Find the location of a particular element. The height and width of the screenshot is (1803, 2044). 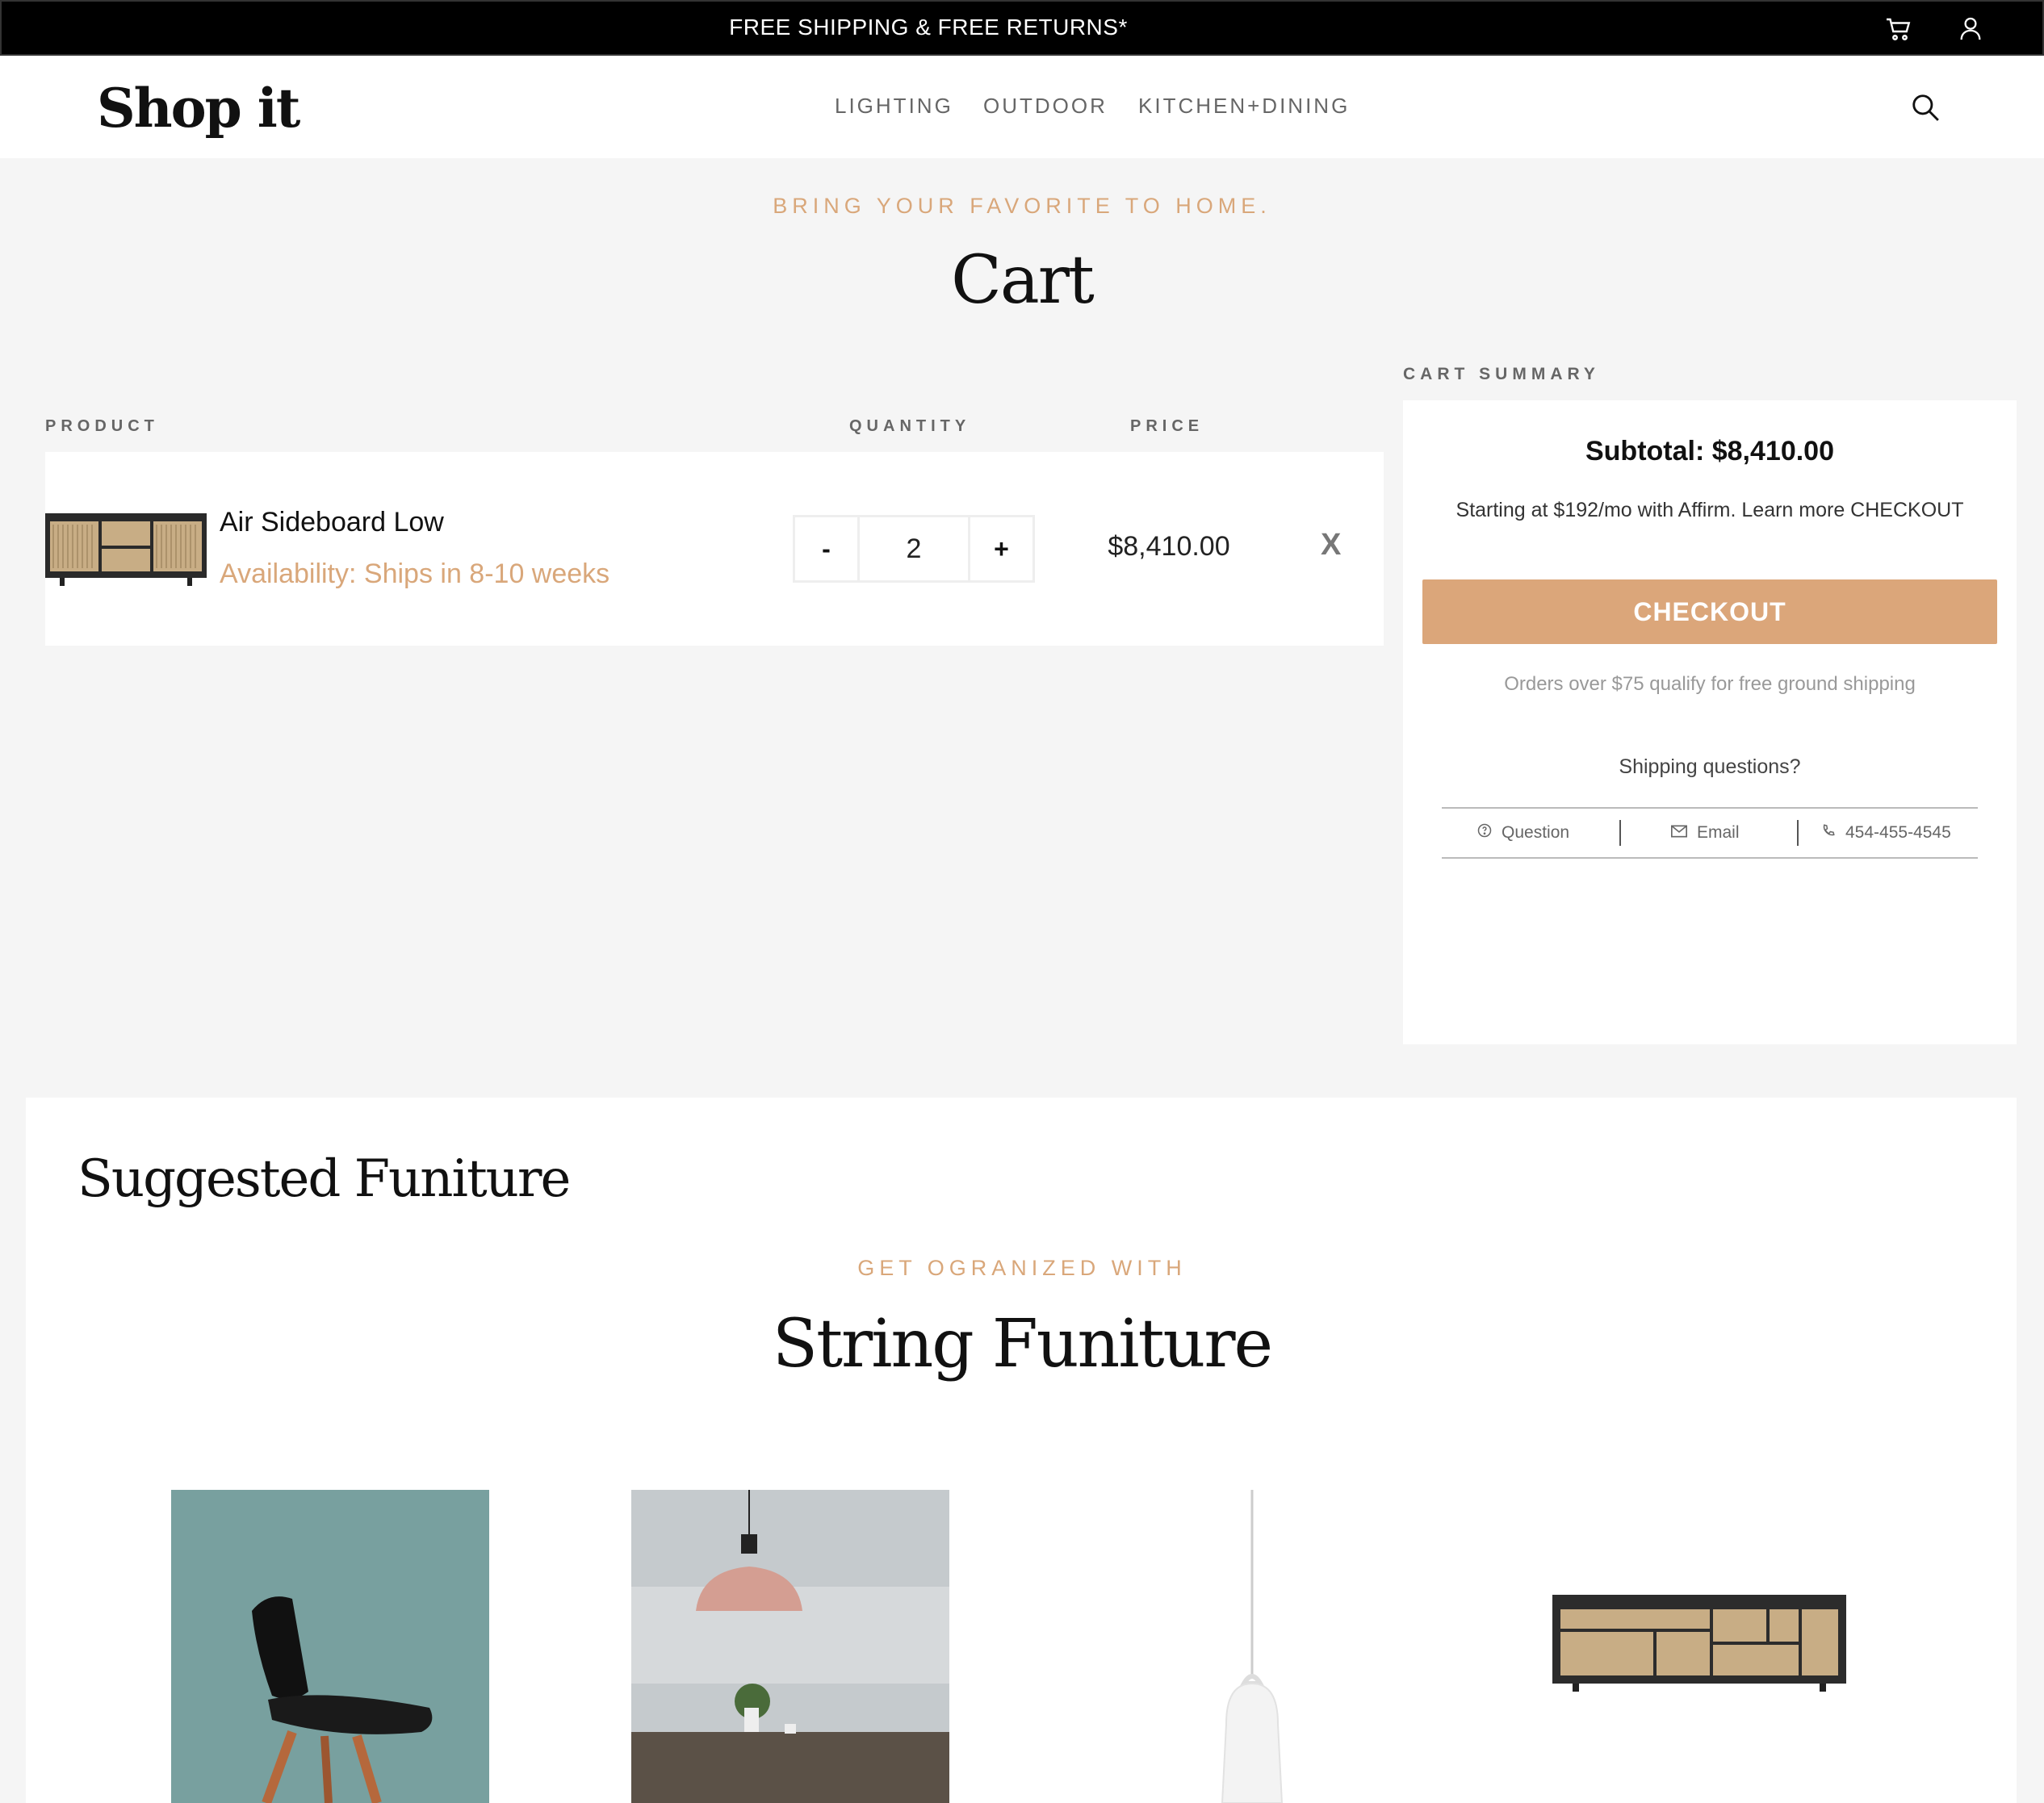

contact-question-label: Question is located at coordinates (1536, 832).